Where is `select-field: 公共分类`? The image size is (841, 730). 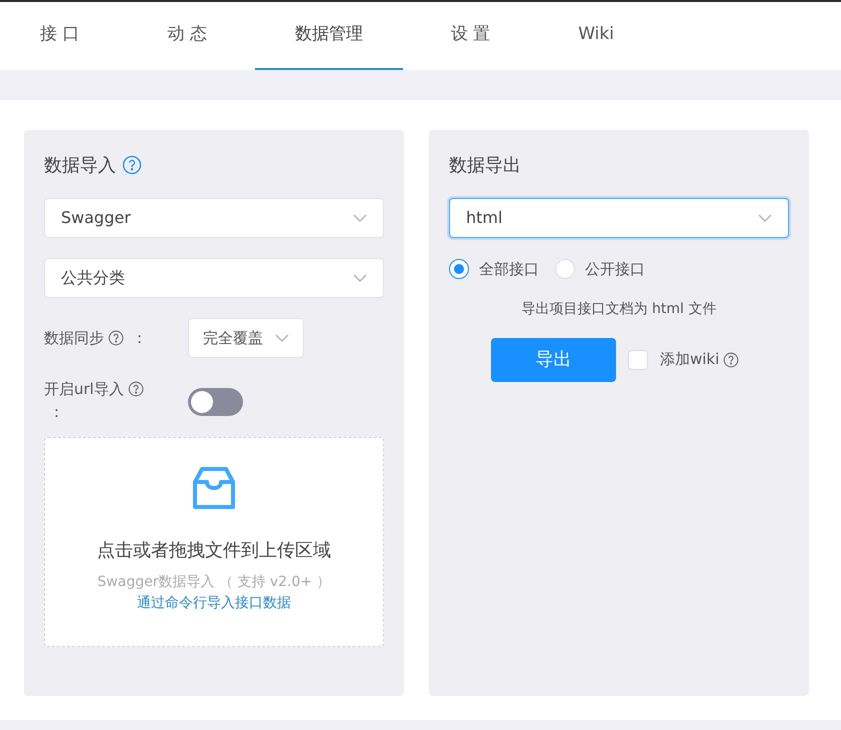 select-field: 公共分类 is located at coordinates (214, 278).